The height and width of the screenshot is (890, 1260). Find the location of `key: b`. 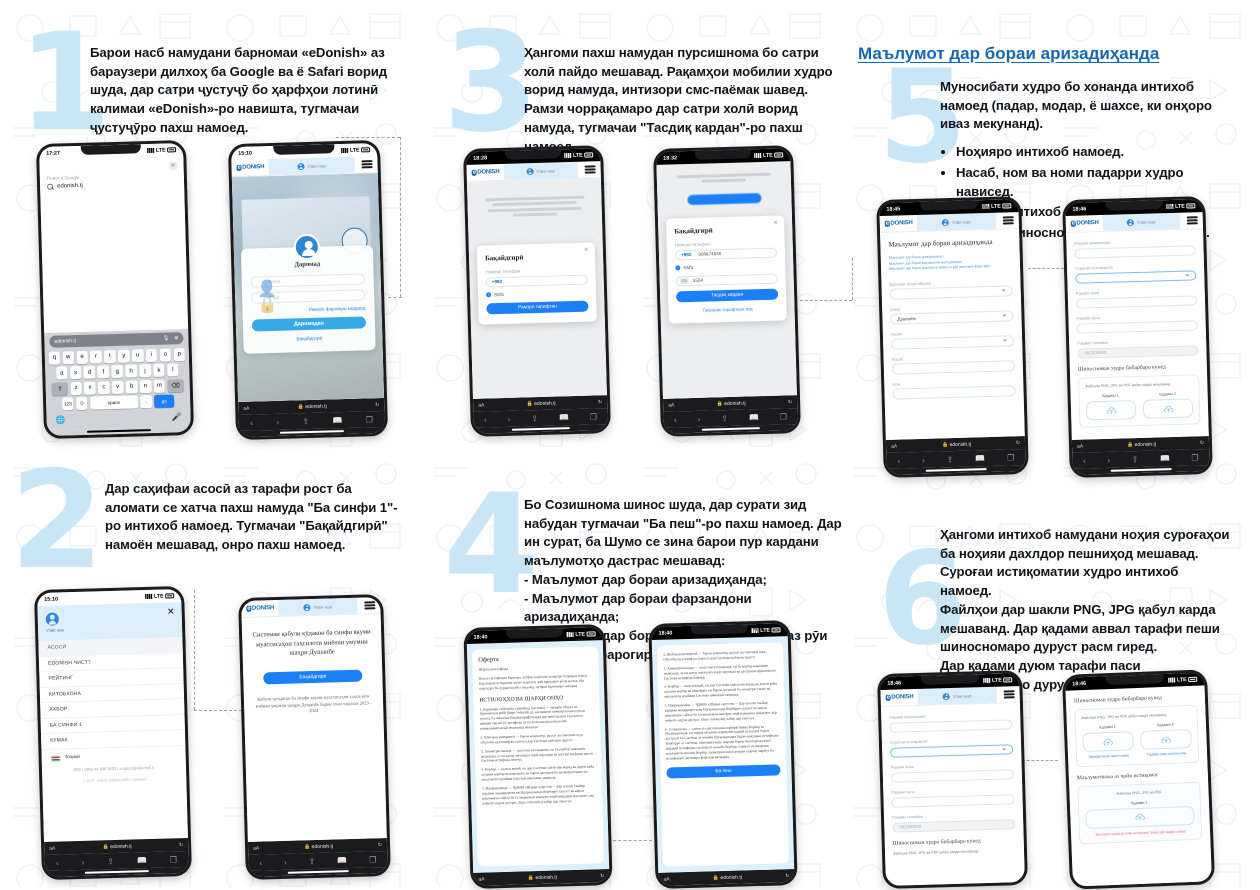

key: b is located at coordinates (131, 387).